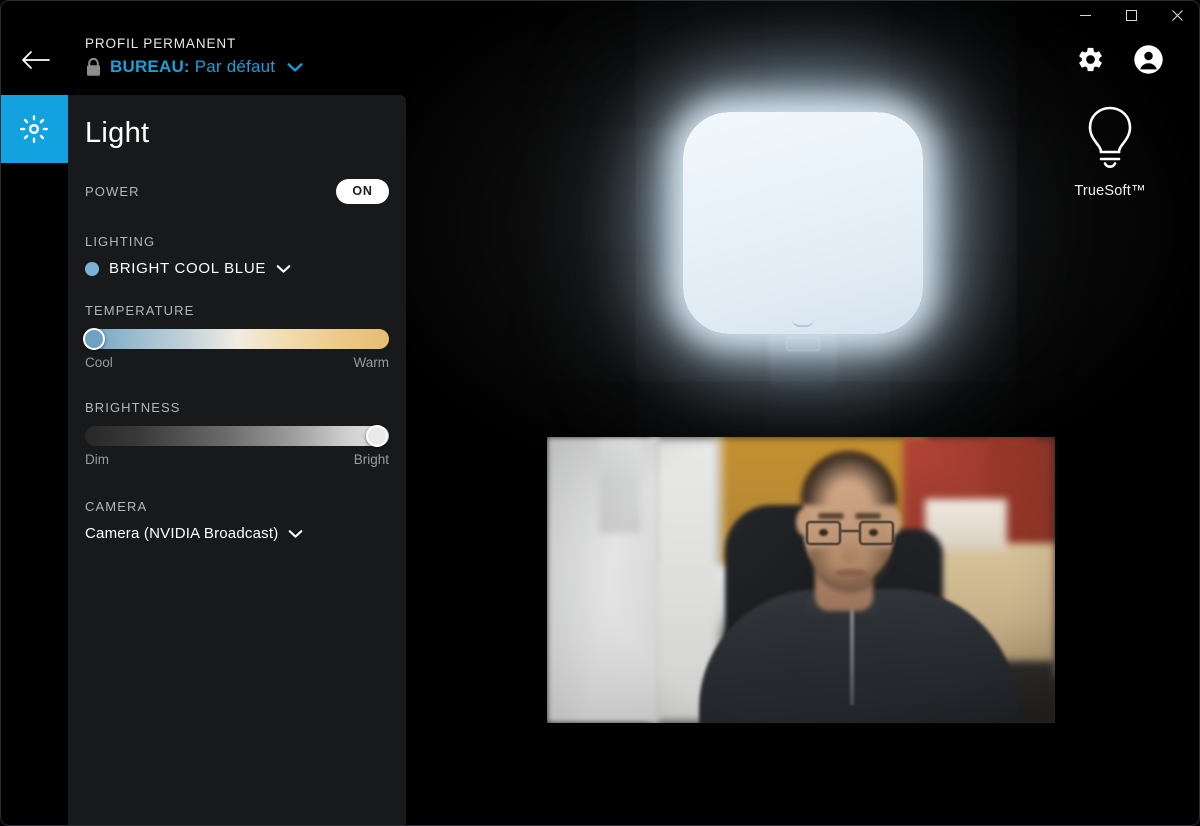 The image size is (1200, 826). What do you see at coordinates (116, 506) in the screenshot?
I see `camera-label: CAMERA` at bounding box center [116, 506].